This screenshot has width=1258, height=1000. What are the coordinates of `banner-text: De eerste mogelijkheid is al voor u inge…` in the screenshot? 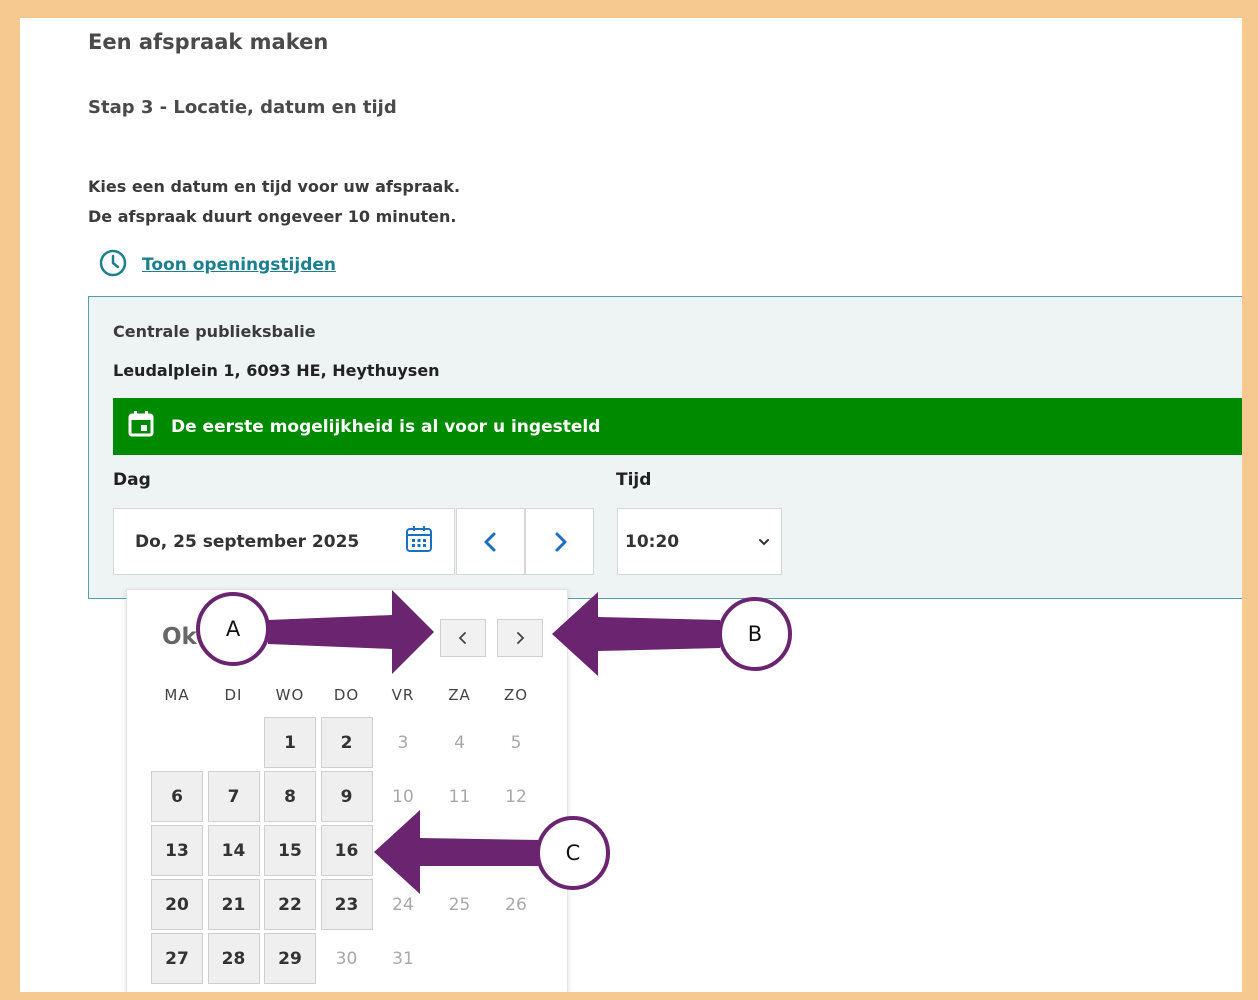 It's located at (386, 426).